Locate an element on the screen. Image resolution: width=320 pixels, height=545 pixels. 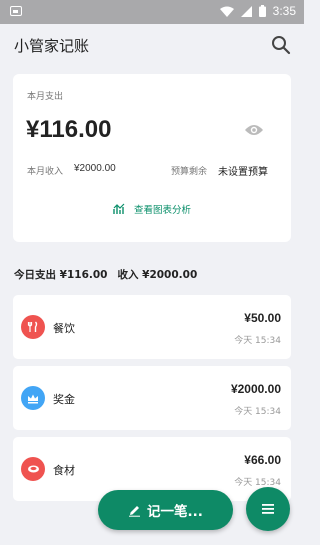
fork-knife-icon is located at coordinates (33, 327).